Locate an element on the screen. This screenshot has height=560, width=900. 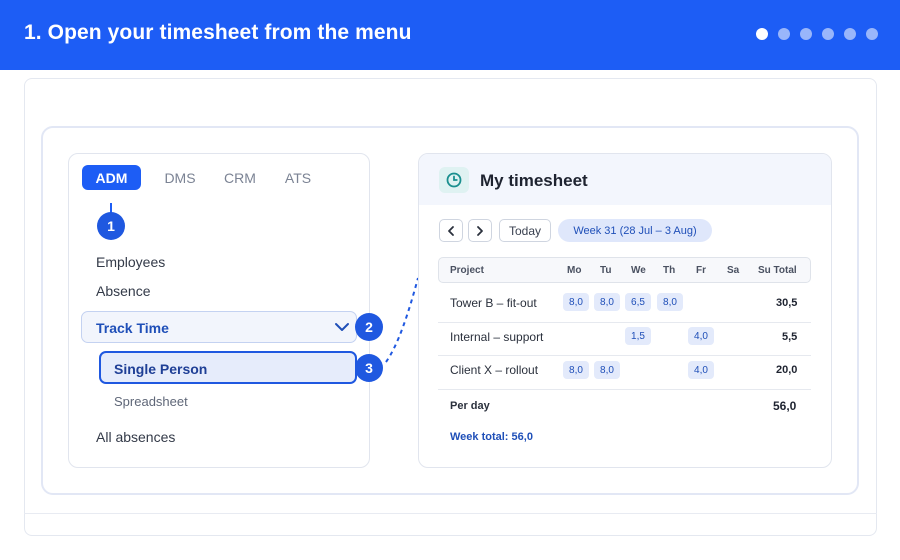
step-badge-1: 1 is located at coordinates (111, 226).